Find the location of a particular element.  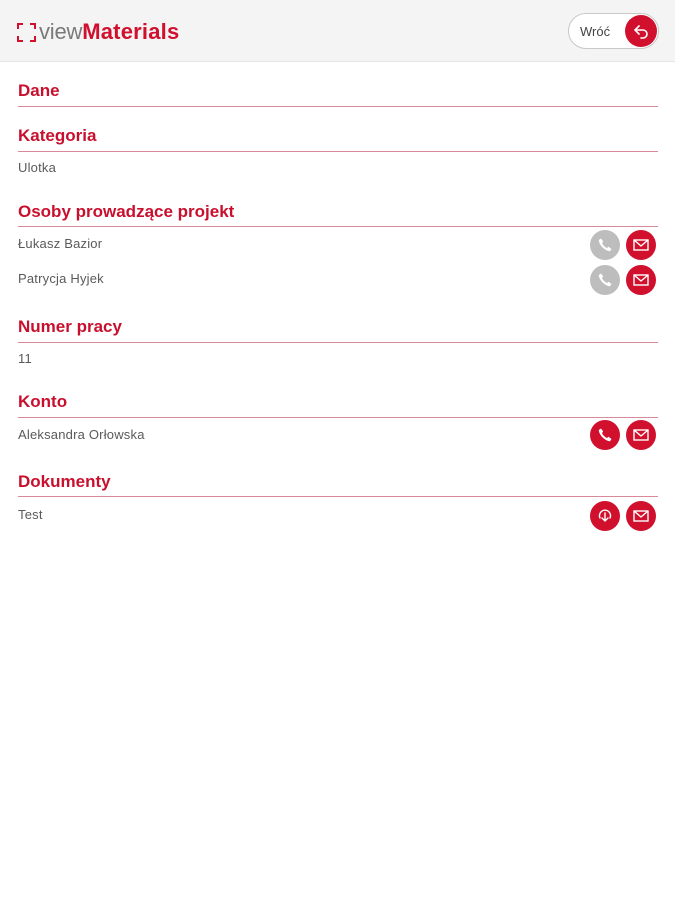

app-header: view Materials Wróć is located at coordinates (337, 31).